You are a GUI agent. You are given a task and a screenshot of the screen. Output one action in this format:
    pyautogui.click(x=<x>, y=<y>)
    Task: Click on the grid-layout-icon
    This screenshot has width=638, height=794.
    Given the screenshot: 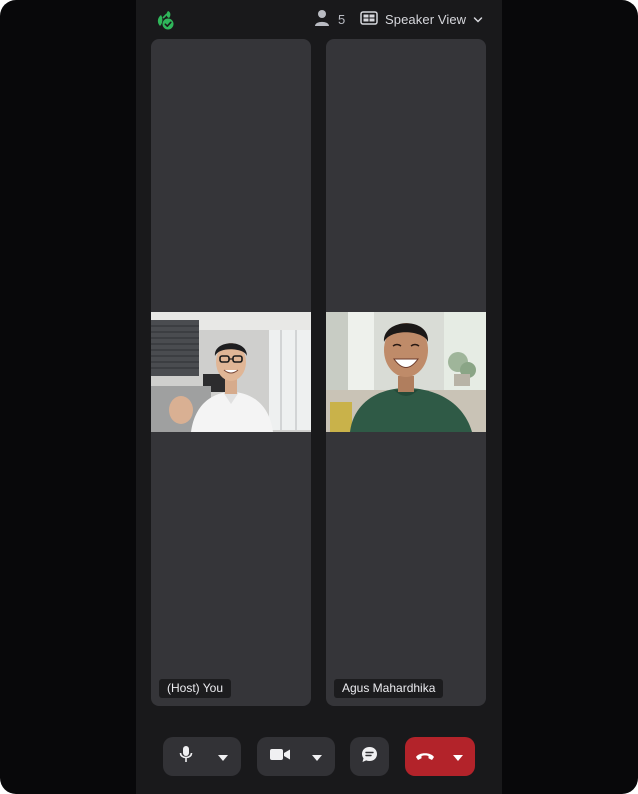 What is the action you would take?
    pyautogui.click(x=369, y=19)
    